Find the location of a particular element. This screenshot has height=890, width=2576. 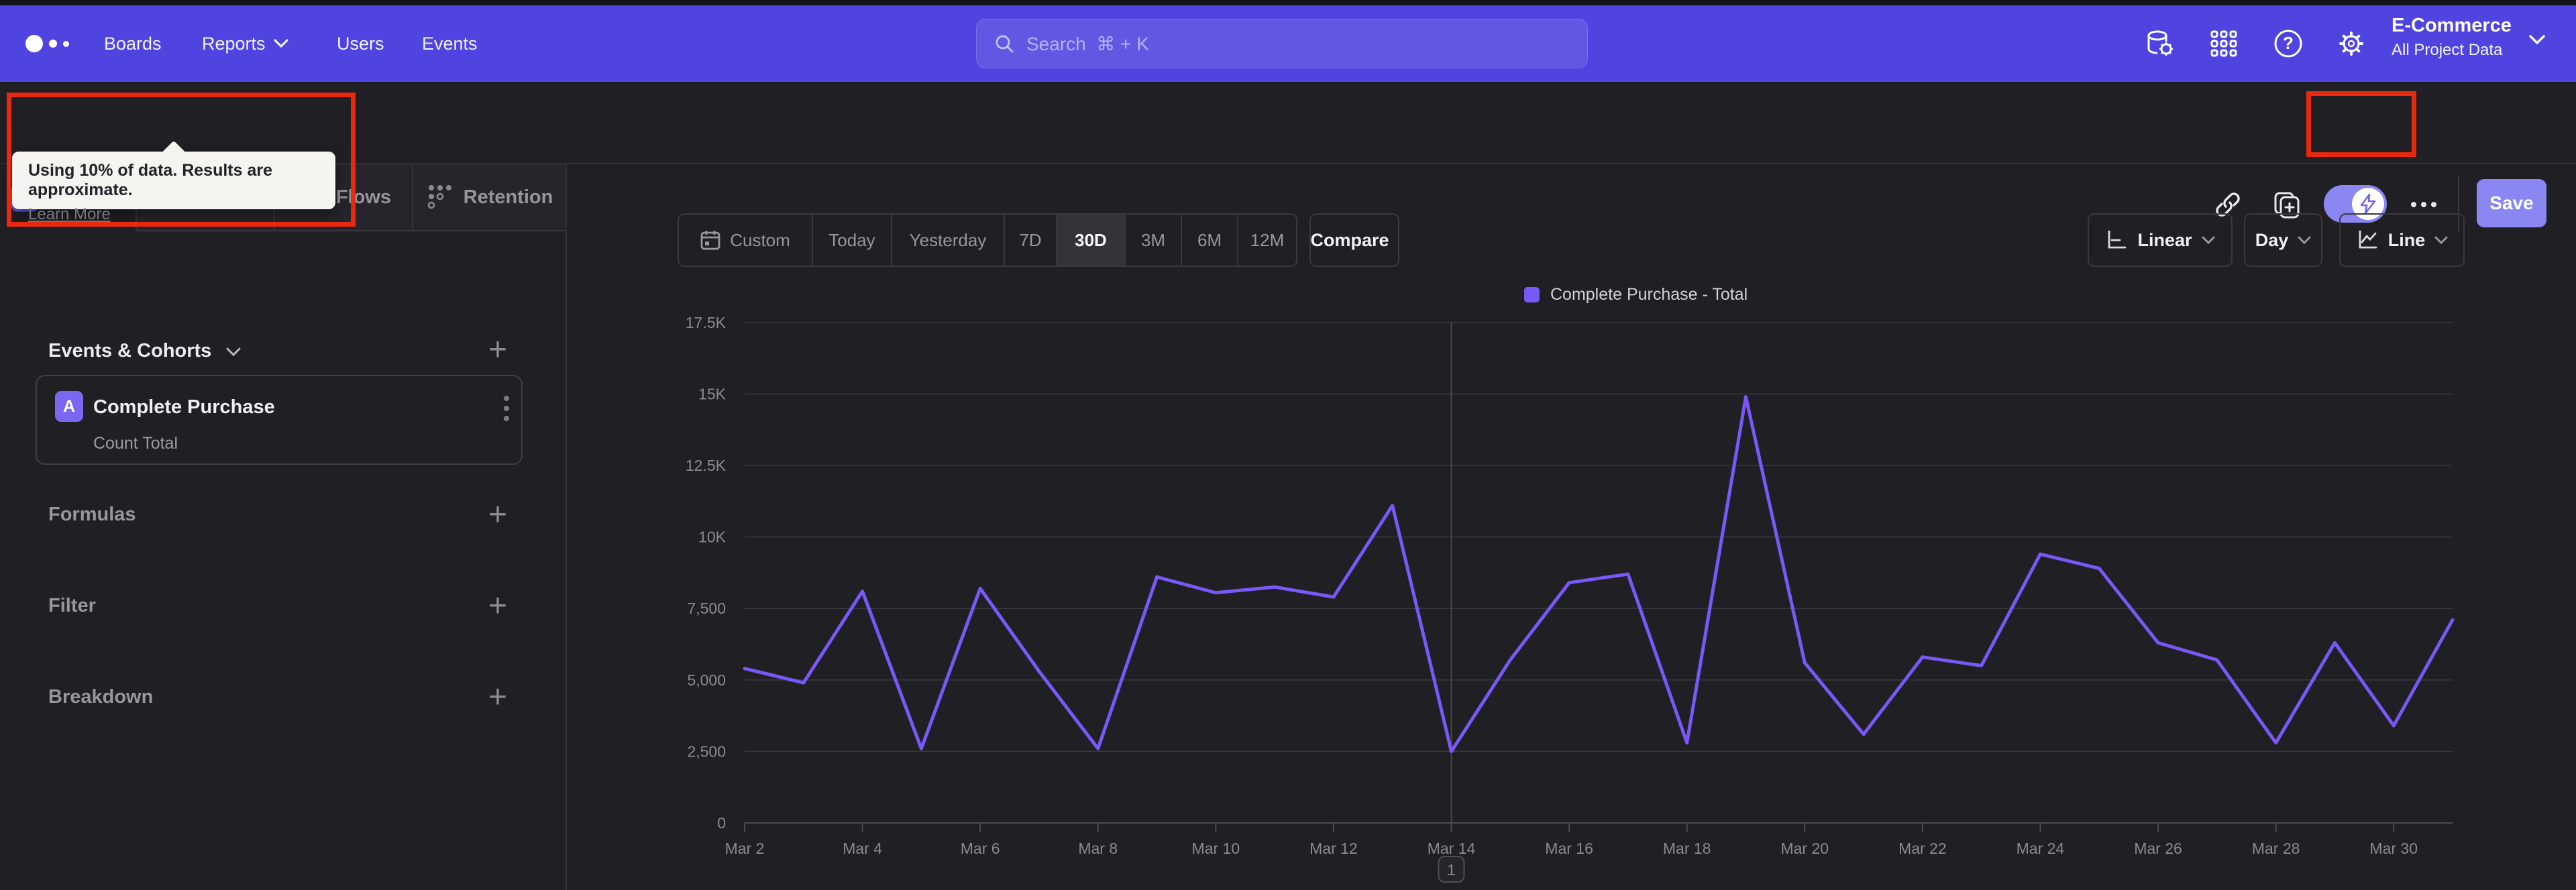

nav-item-boards: Boards is located at coordinates (133, 43).